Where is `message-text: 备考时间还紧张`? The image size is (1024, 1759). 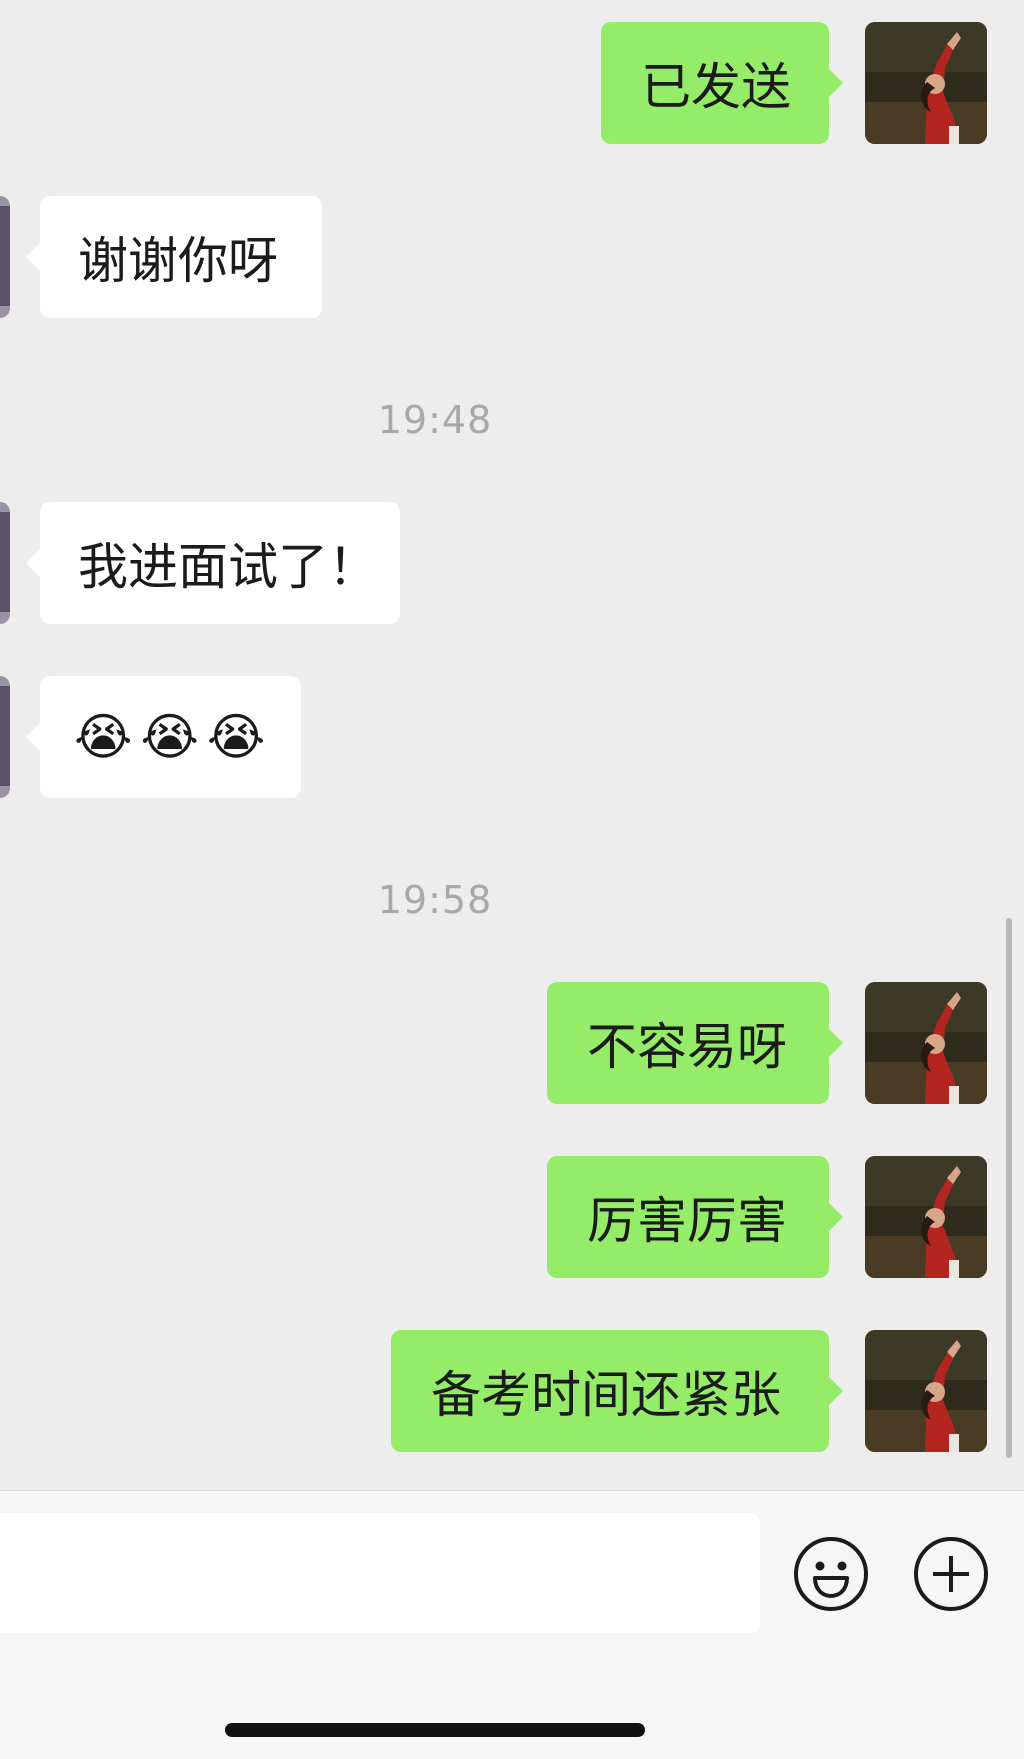
message-text: 备考时间还紧张 is located at coordinates (606, 1395).